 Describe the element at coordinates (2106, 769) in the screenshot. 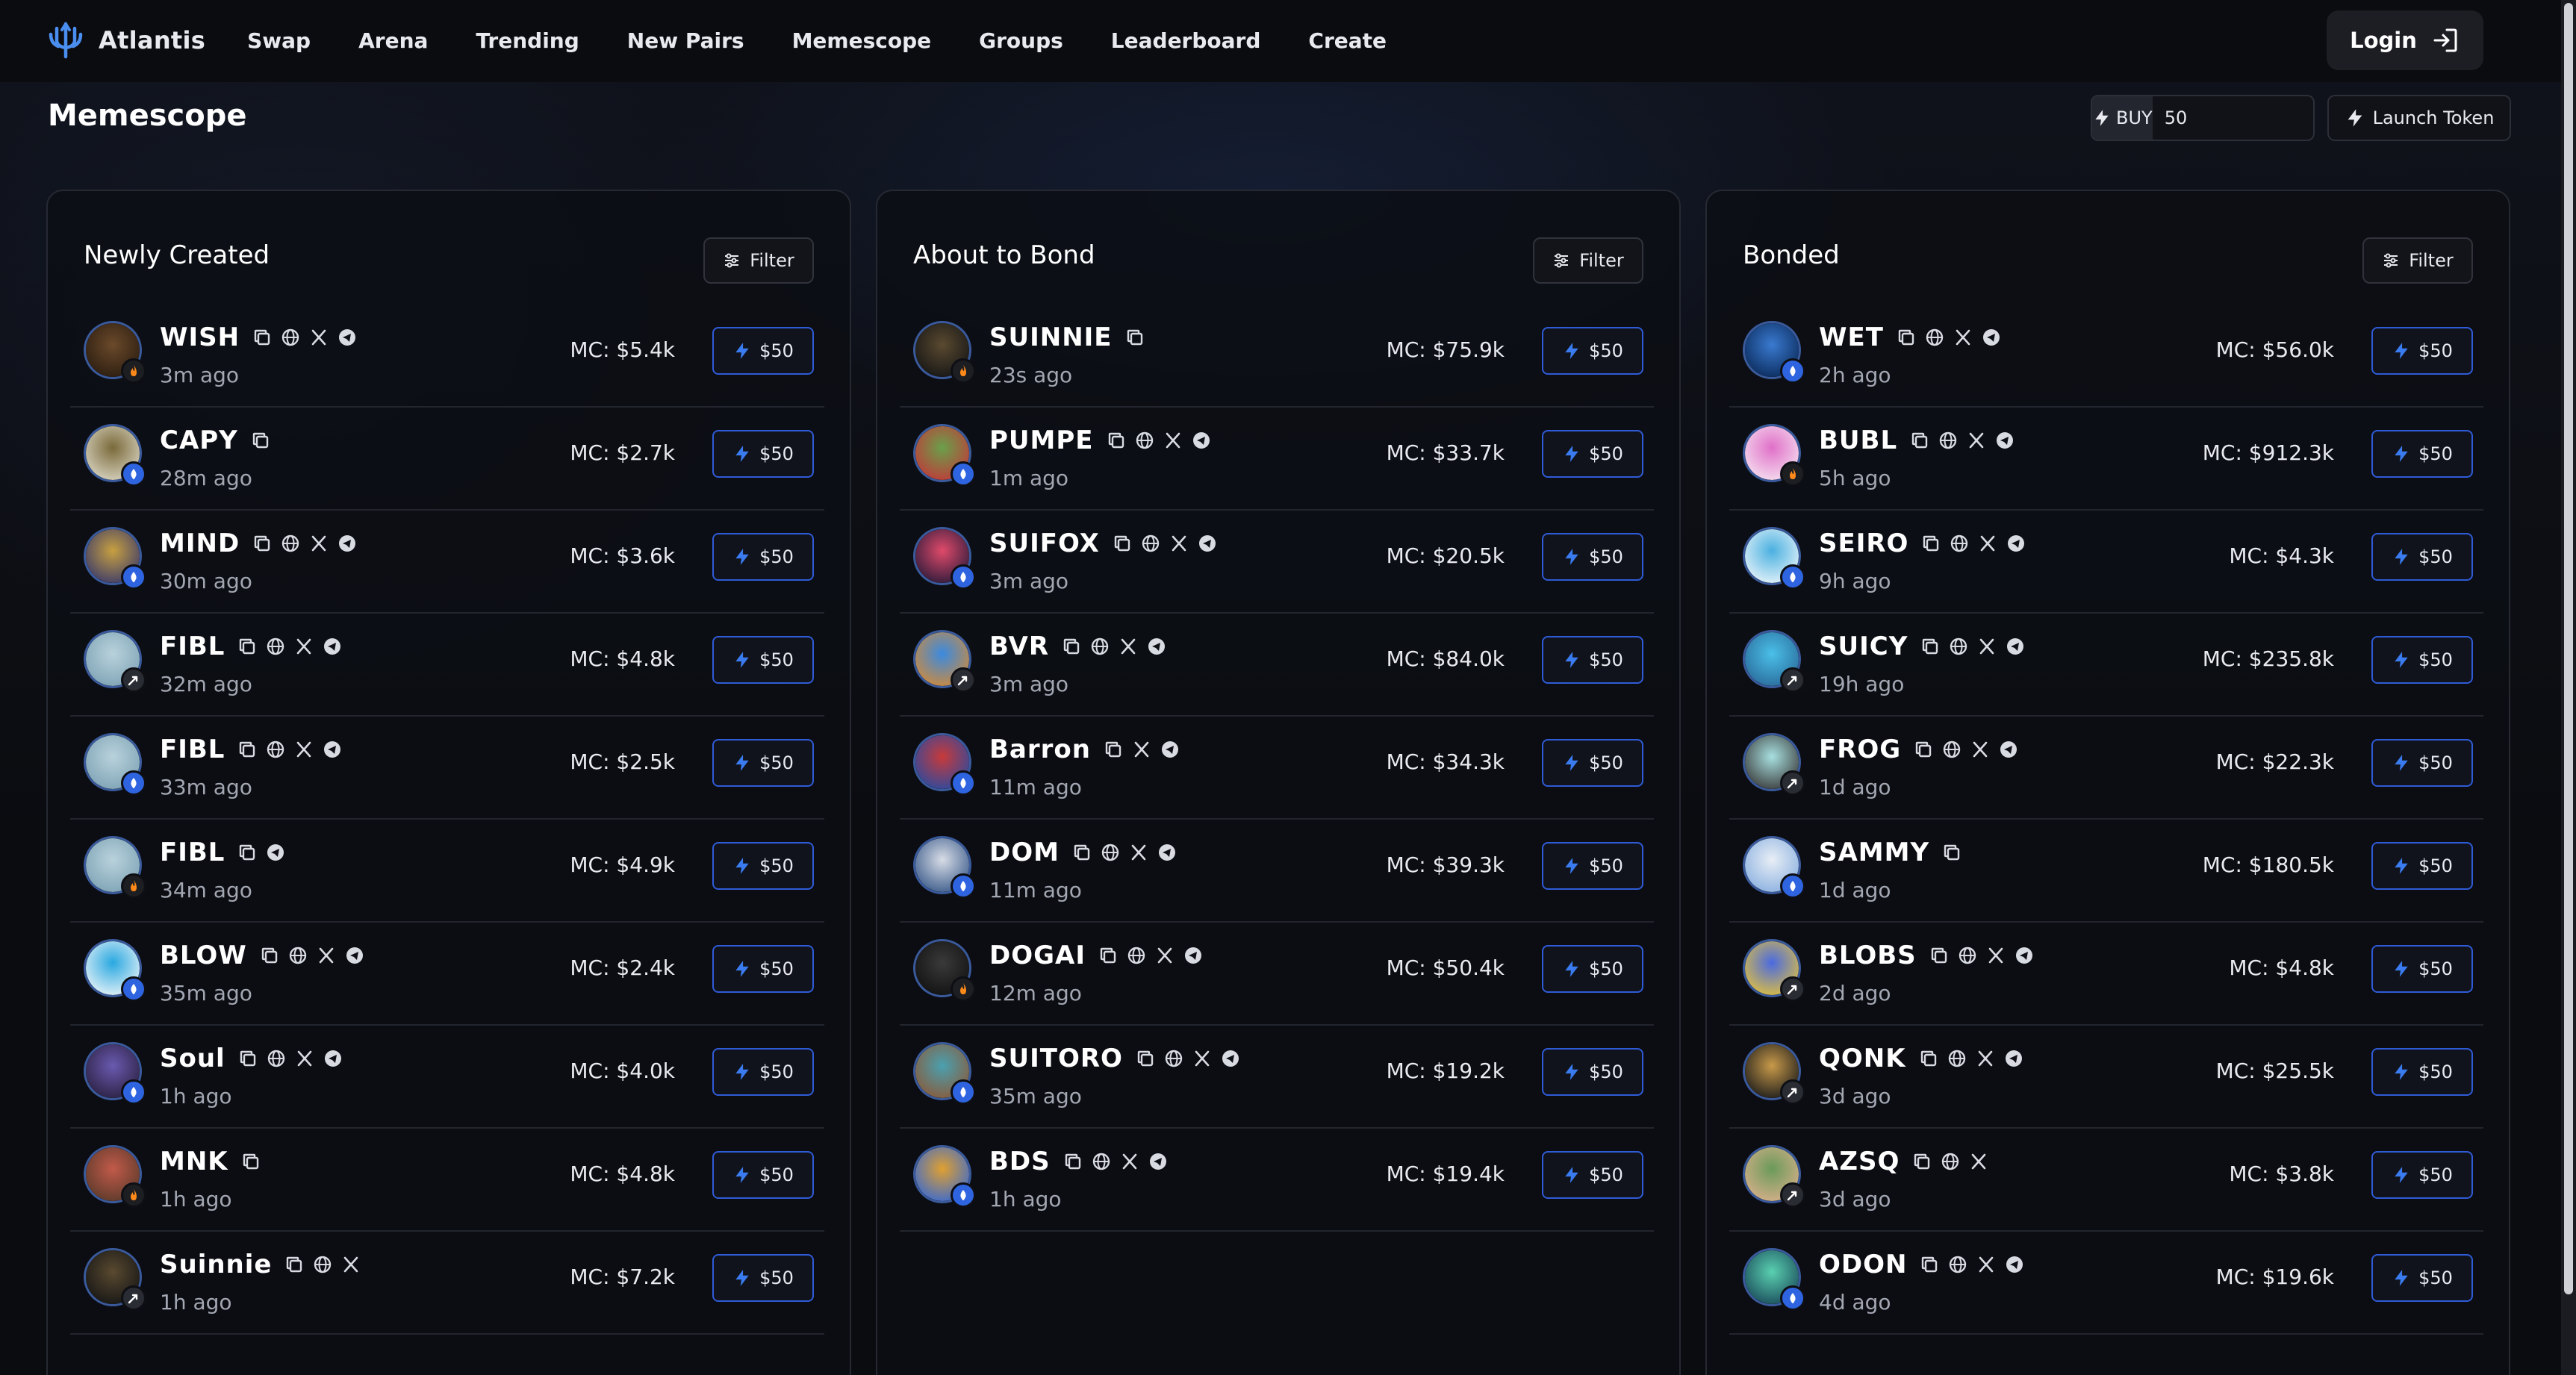

I see `token-row: FROG 1d ago MC: $22.3k $50` at that location.